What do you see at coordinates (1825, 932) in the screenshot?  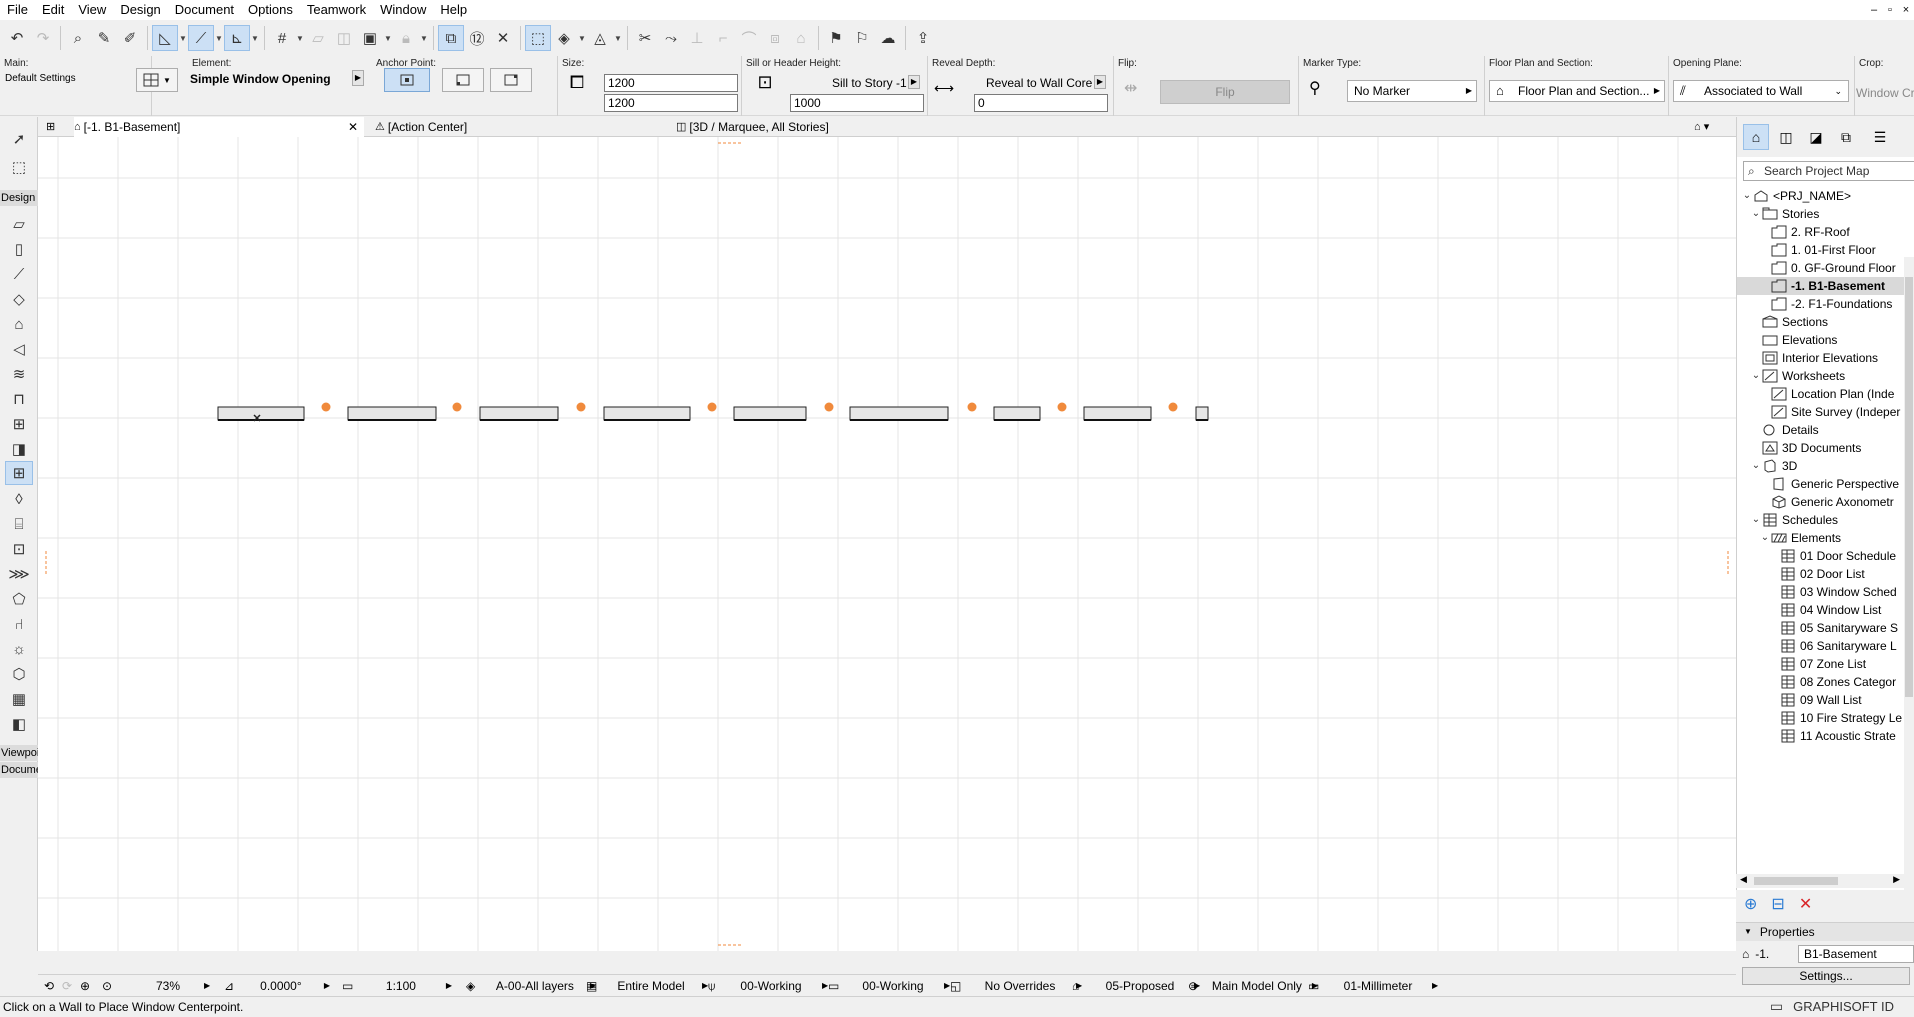 I see `properties-header: ▼ Properties` at bounding box center [1825, 932].